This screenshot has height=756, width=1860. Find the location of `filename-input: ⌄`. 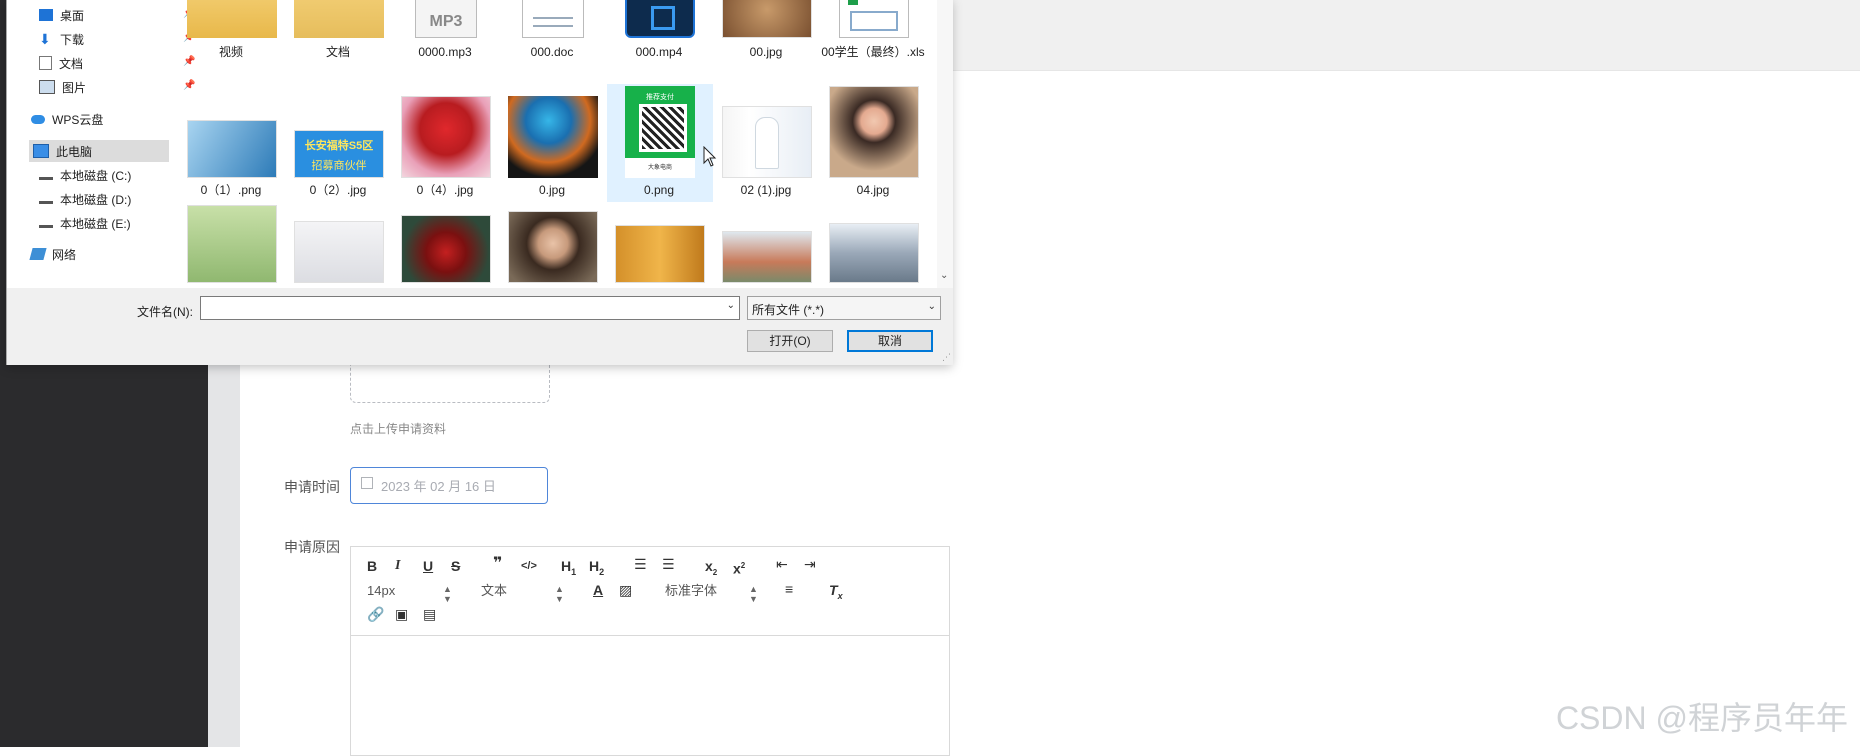

filename-input: ⌄ is located at coordinates (470, 308).